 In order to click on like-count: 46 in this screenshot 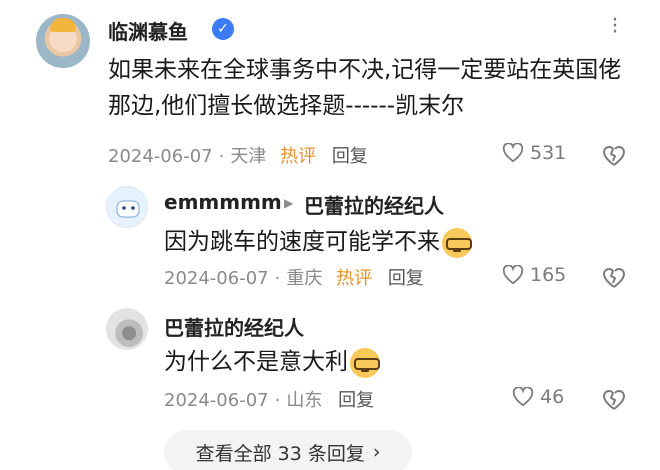, I will do `click(552, 397)`.